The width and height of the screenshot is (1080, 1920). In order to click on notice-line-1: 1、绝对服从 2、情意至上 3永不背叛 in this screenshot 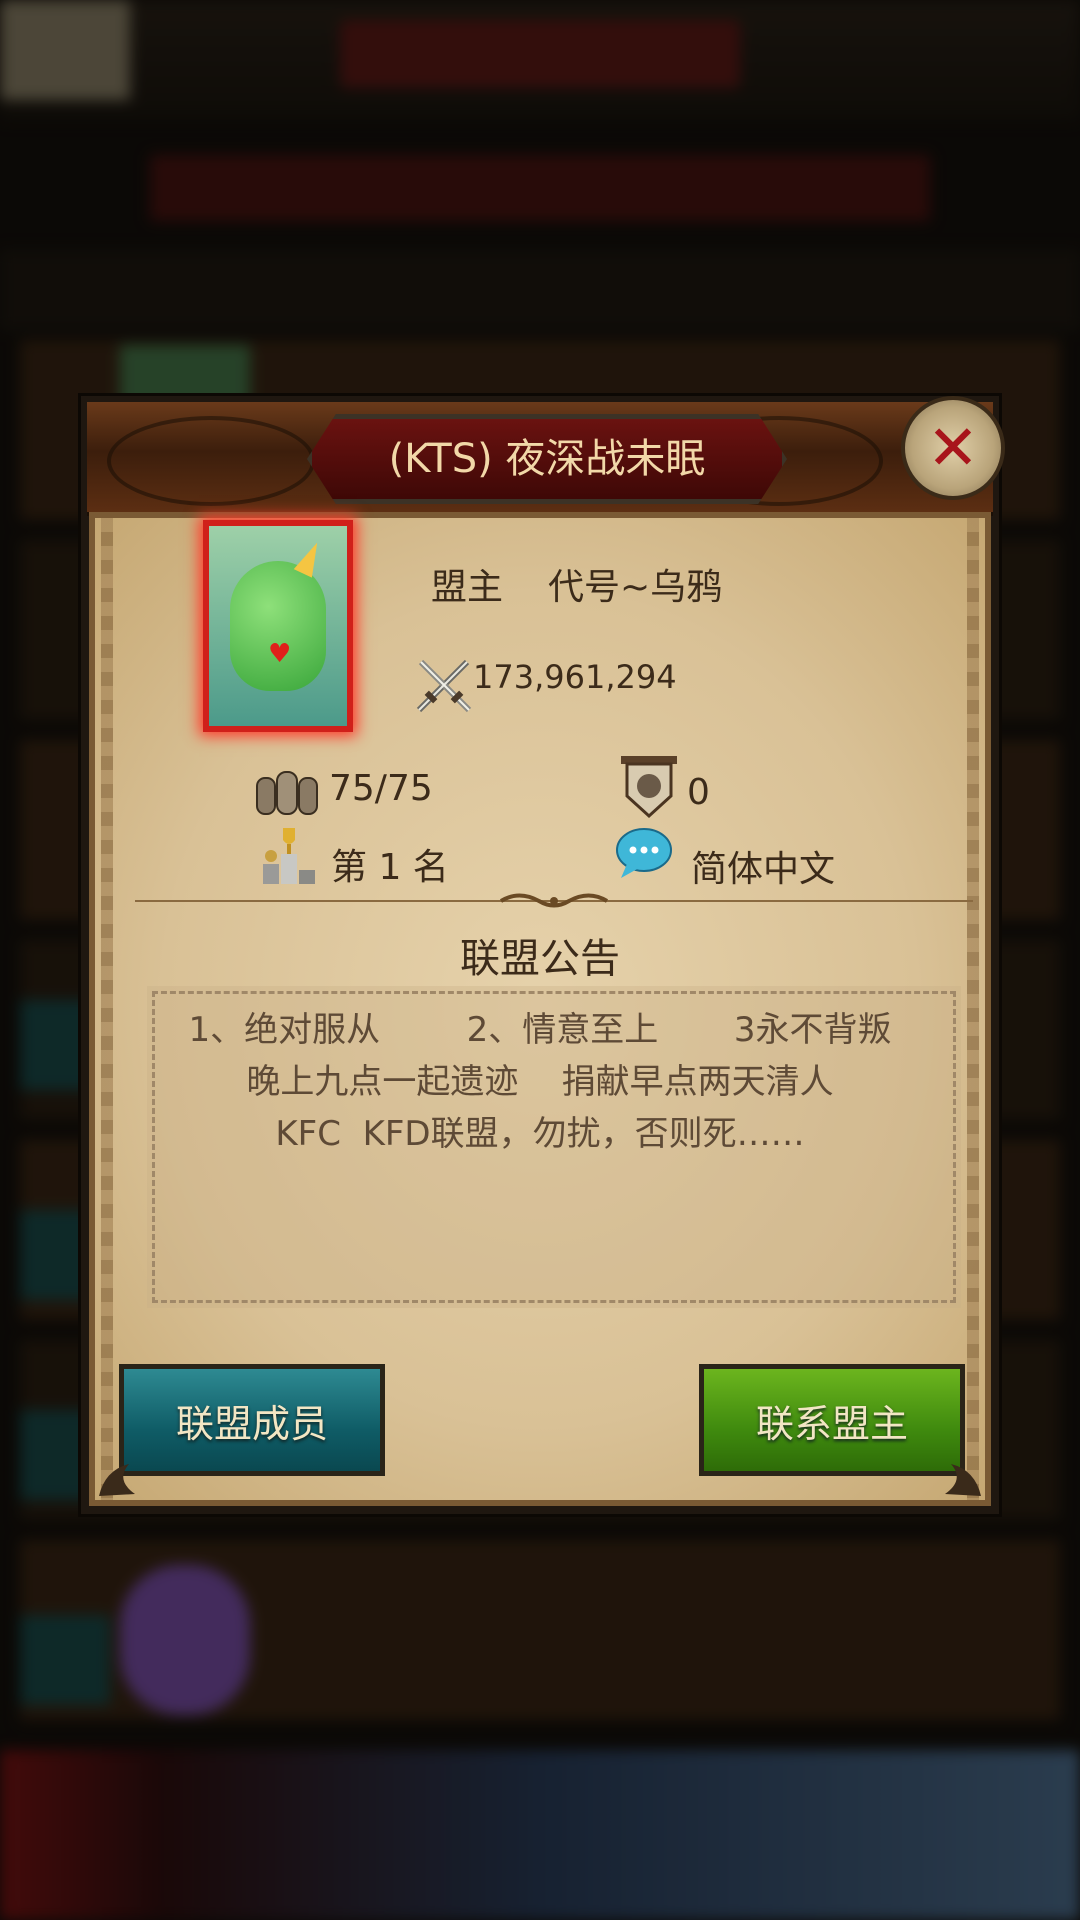, I will do `click(540, 1030)`.